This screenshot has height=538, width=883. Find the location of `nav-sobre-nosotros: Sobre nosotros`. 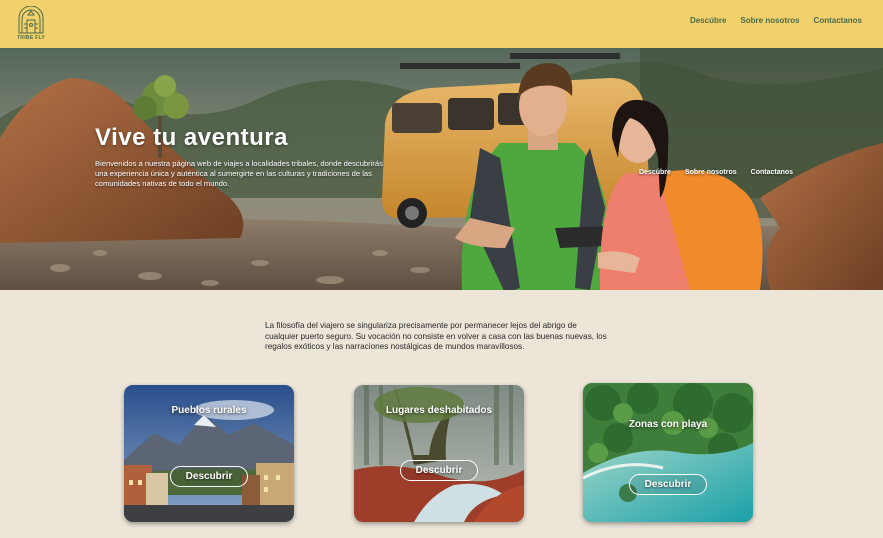

nav-sobre-nosotros: Sobre nosotros is located at coordinates (769, 20).